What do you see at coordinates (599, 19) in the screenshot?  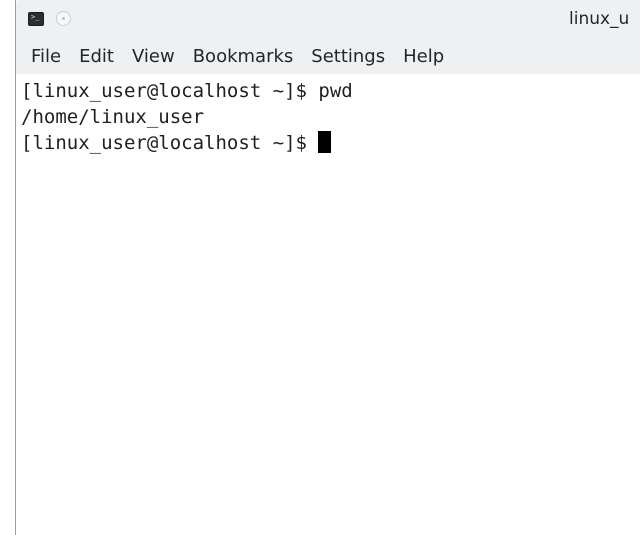 I see `window-title: linux_u` at bounding box center [599, 19].